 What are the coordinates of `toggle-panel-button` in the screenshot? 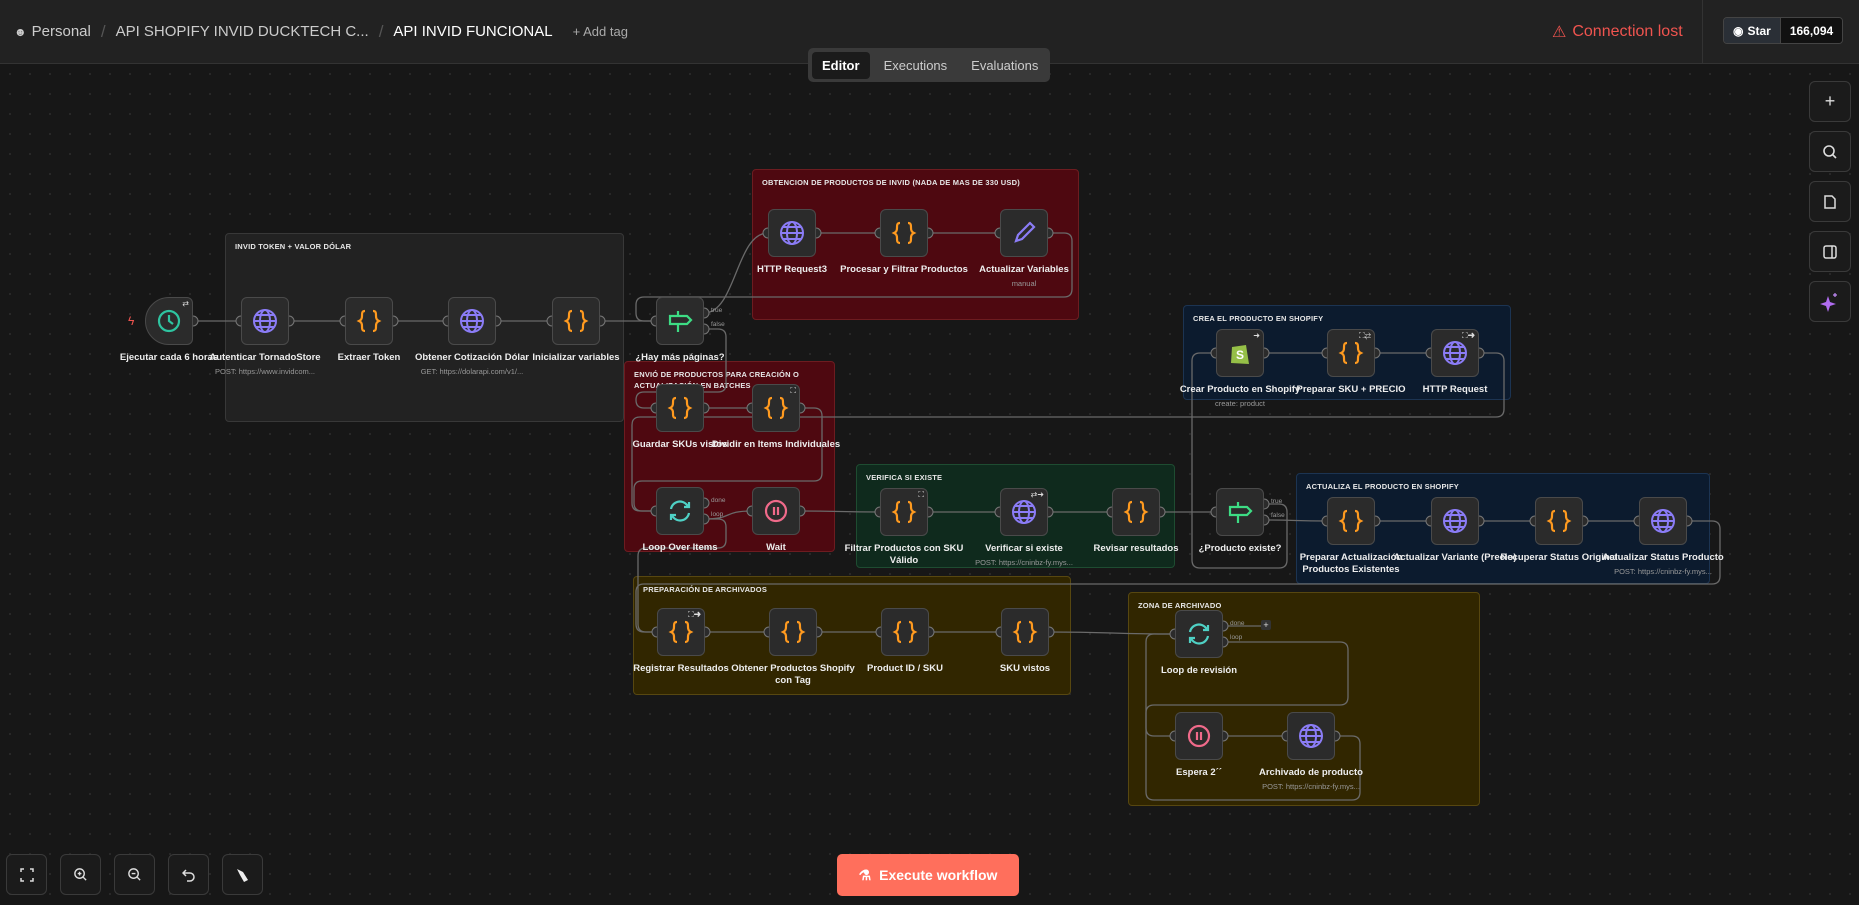 It's located at (1830, 251).